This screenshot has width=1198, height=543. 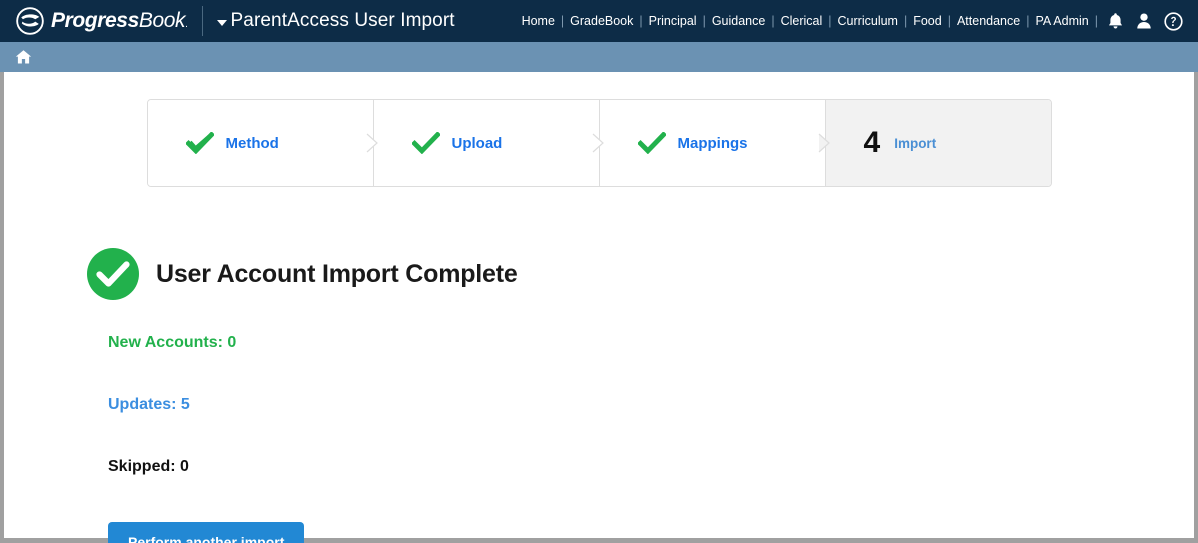 I want to click on brand-divider, so click(x=202, y=21).